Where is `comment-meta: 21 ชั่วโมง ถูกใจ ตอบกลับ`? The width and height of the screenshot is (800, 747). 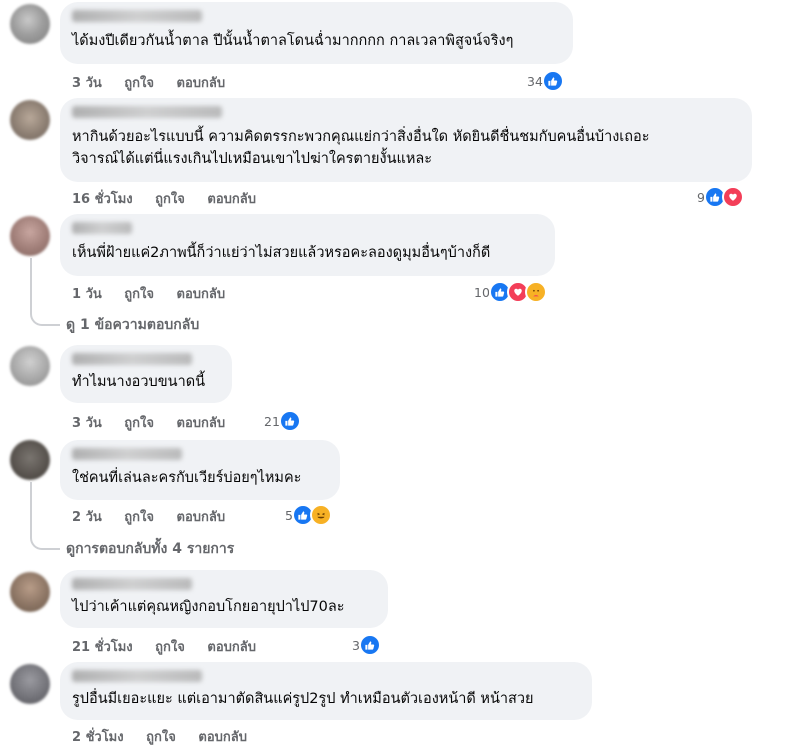 comment-meta: 21 ชั่วโมง ถูกใจ ตอบกลับ is located at coordinates (173, 646).